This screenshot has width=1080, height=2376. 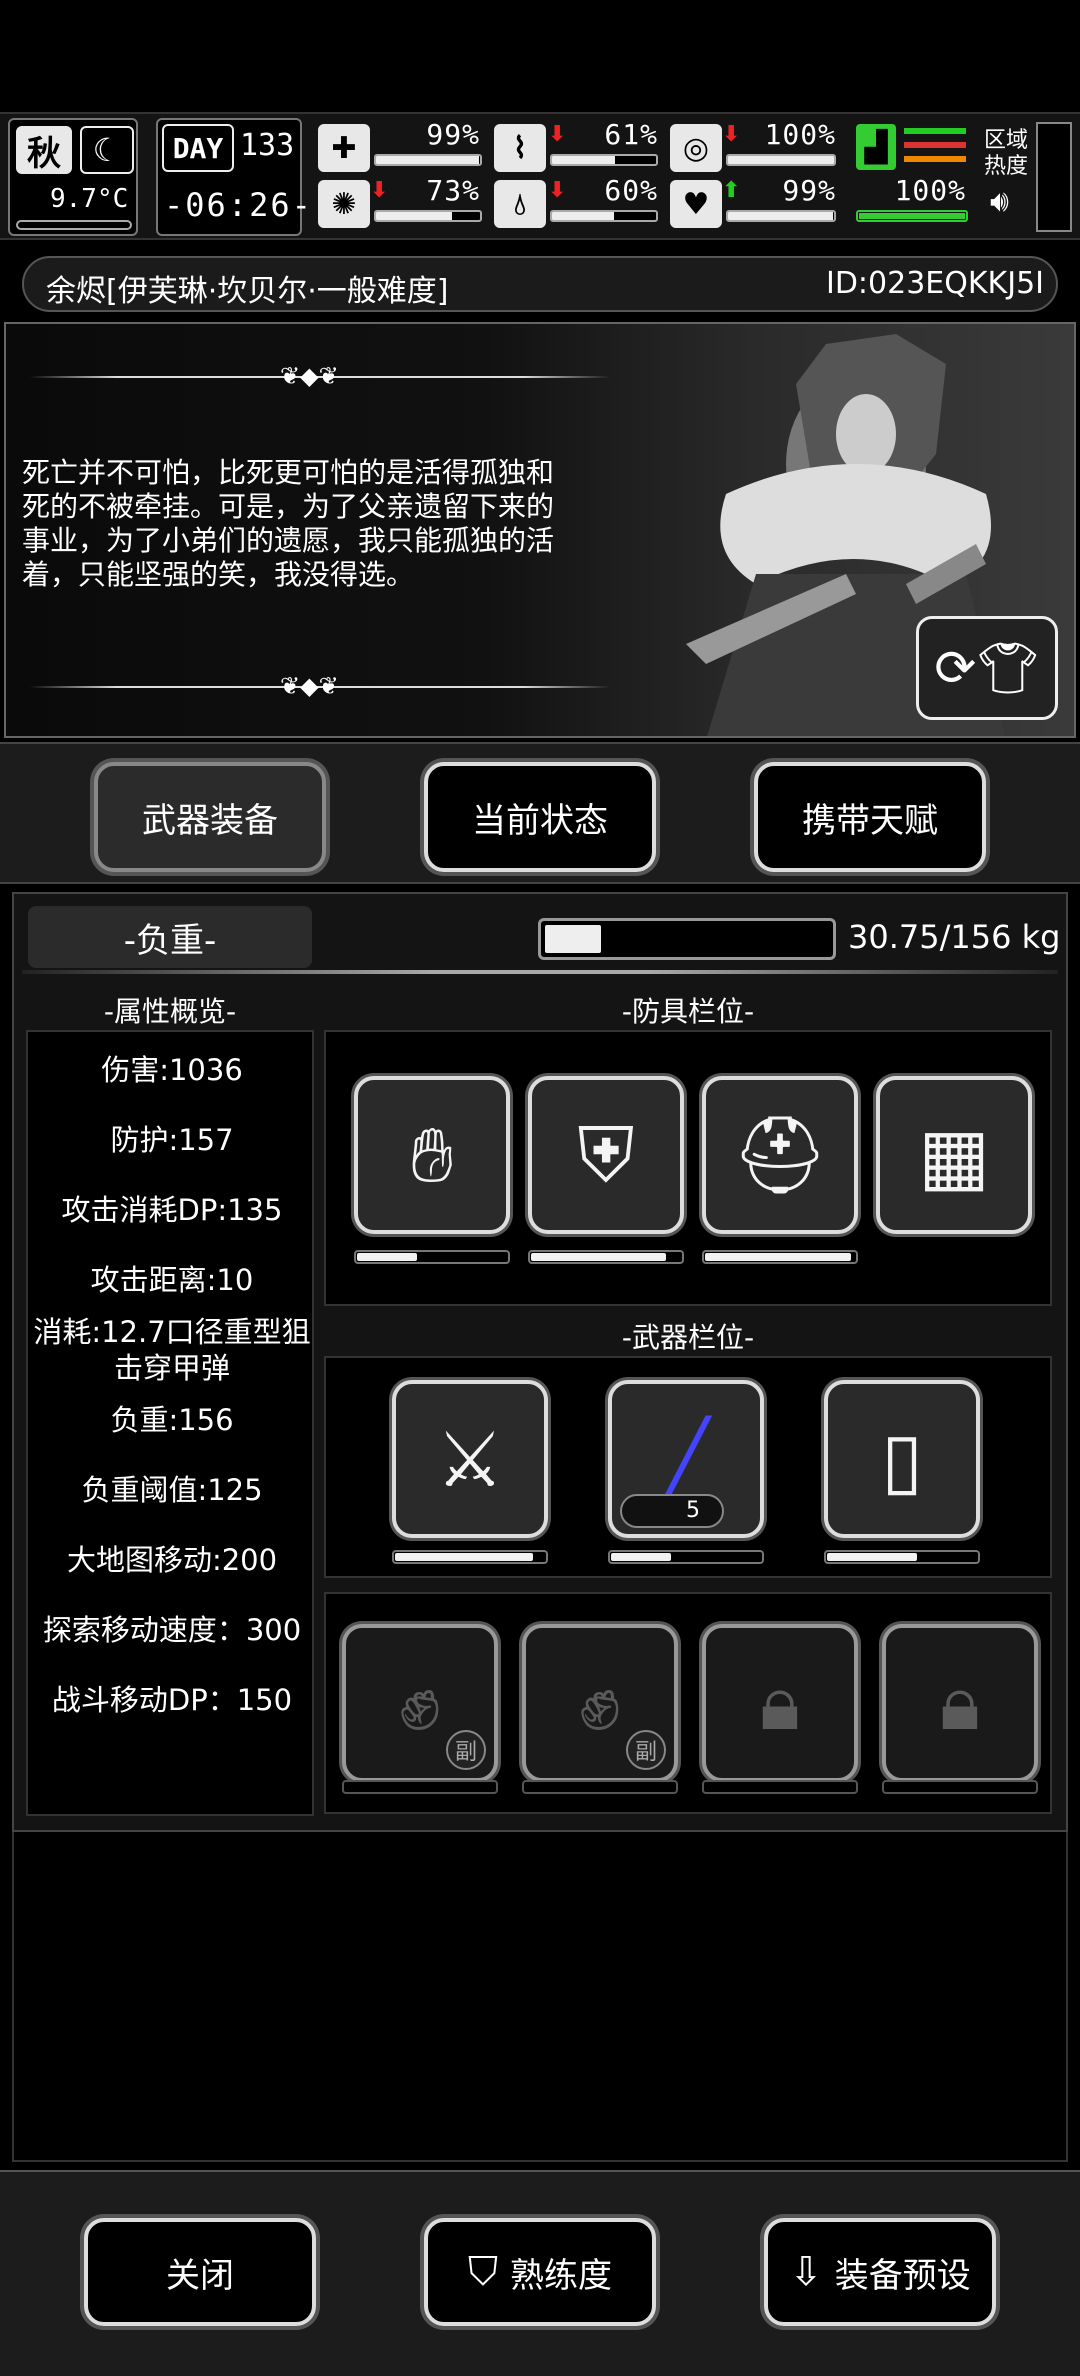 What do you see at coordinates (172, 1210) in the screenshot?
I see `attr-attack-dp: 攻击消耗DP:135` at bounding box center [172, 1210].